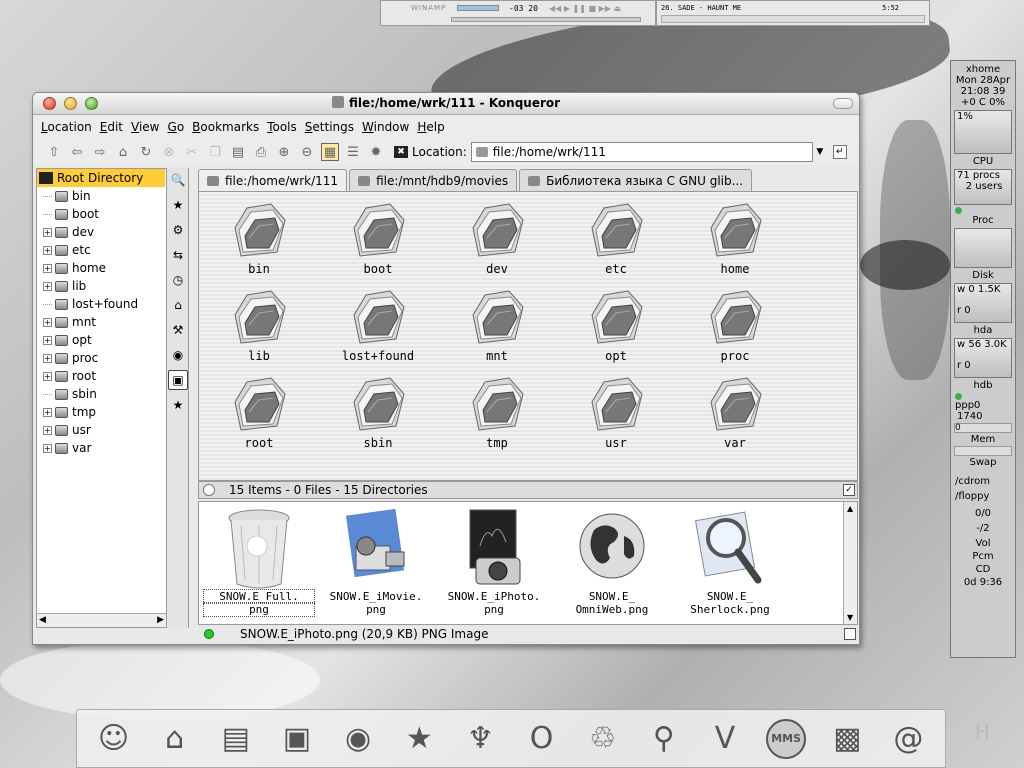 The image size is (1024, 768). What do you see at coordinates (983, 481) in the screenshot?
I see `gk-cdrom: /cdrom` at bounding box center [983, 481].